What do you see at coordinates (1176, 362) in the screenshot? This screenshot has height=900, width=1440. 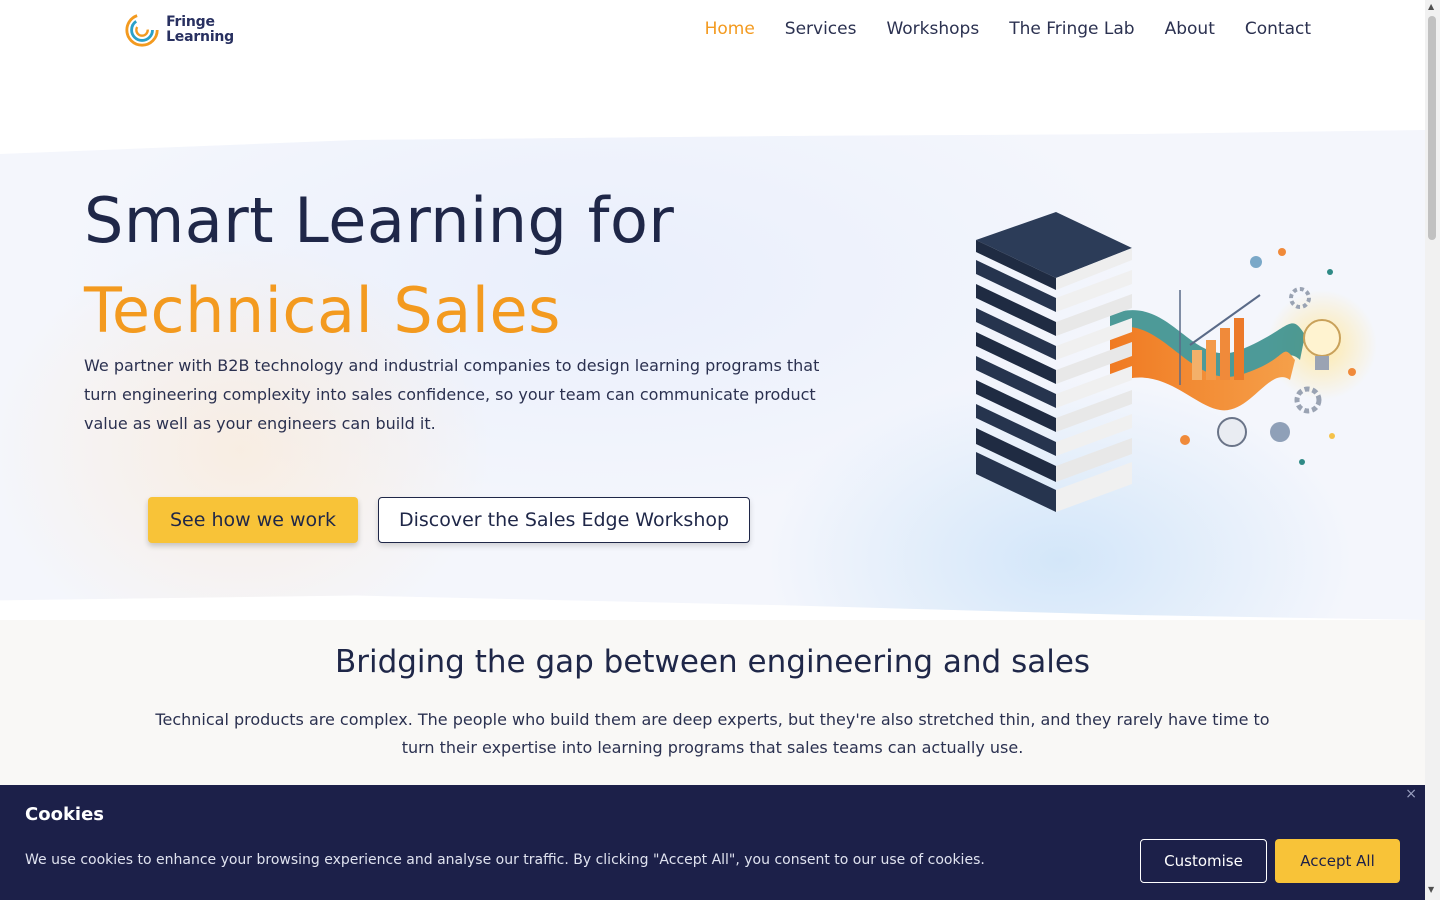 I see `hero-illustration` at bounding box center [1176, 362].